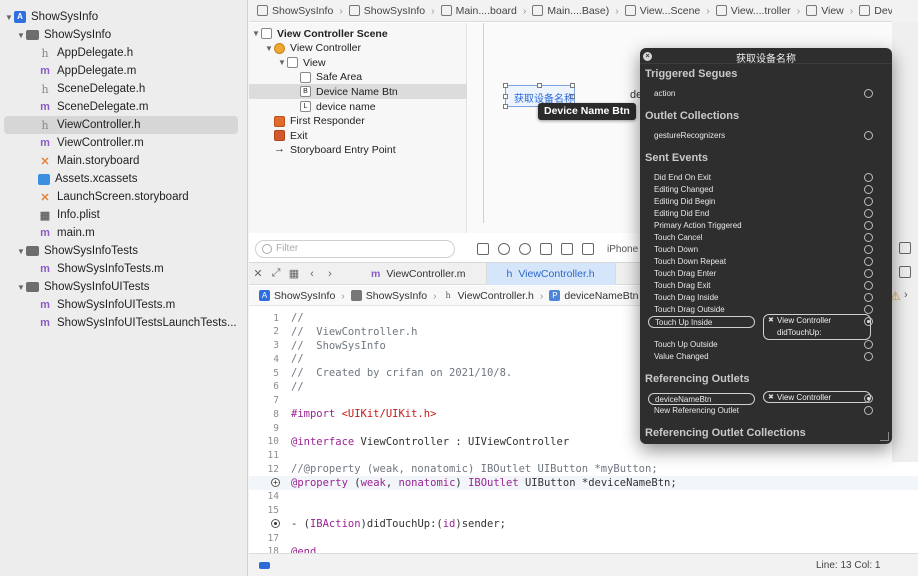 The height and width of the screenshot is (576, 918). Describe the element at coordinates (294, 273) in the screenshot. I see `grid-icon: ▦` at that location.